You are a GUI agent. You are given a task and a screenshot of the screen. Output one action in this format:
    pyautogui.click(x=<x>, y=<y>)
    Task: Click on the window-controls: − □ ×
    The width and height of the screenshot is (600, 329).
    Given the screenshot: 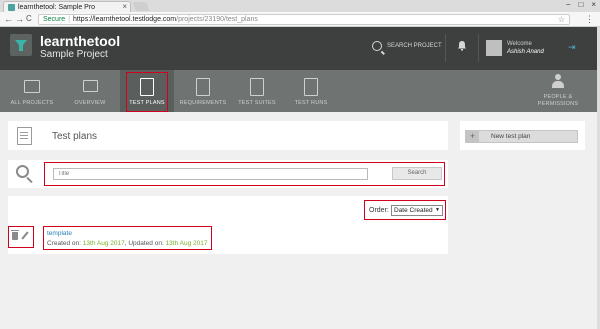 What is the action you would take?
    pyautogui.click(x=581, y=4)
    